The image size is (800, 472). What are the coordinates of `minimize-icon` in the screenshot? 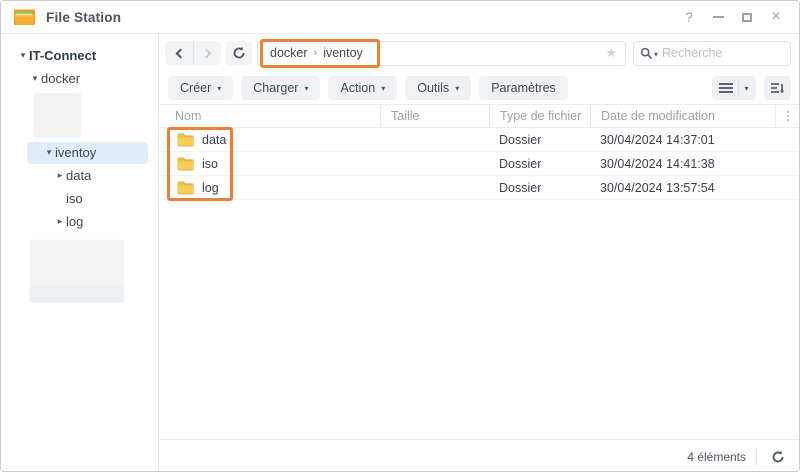 It's located at (718, 17).